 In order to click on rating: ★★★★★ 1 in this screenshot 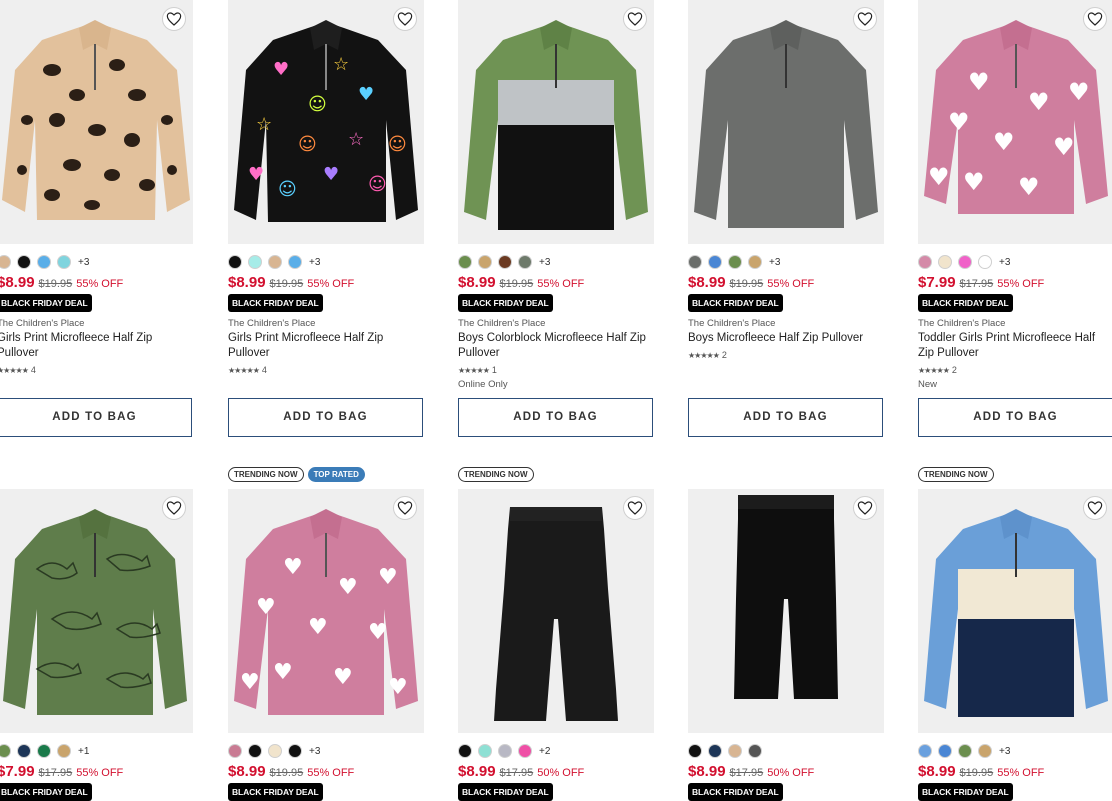, I will do `click(556, 370)`.